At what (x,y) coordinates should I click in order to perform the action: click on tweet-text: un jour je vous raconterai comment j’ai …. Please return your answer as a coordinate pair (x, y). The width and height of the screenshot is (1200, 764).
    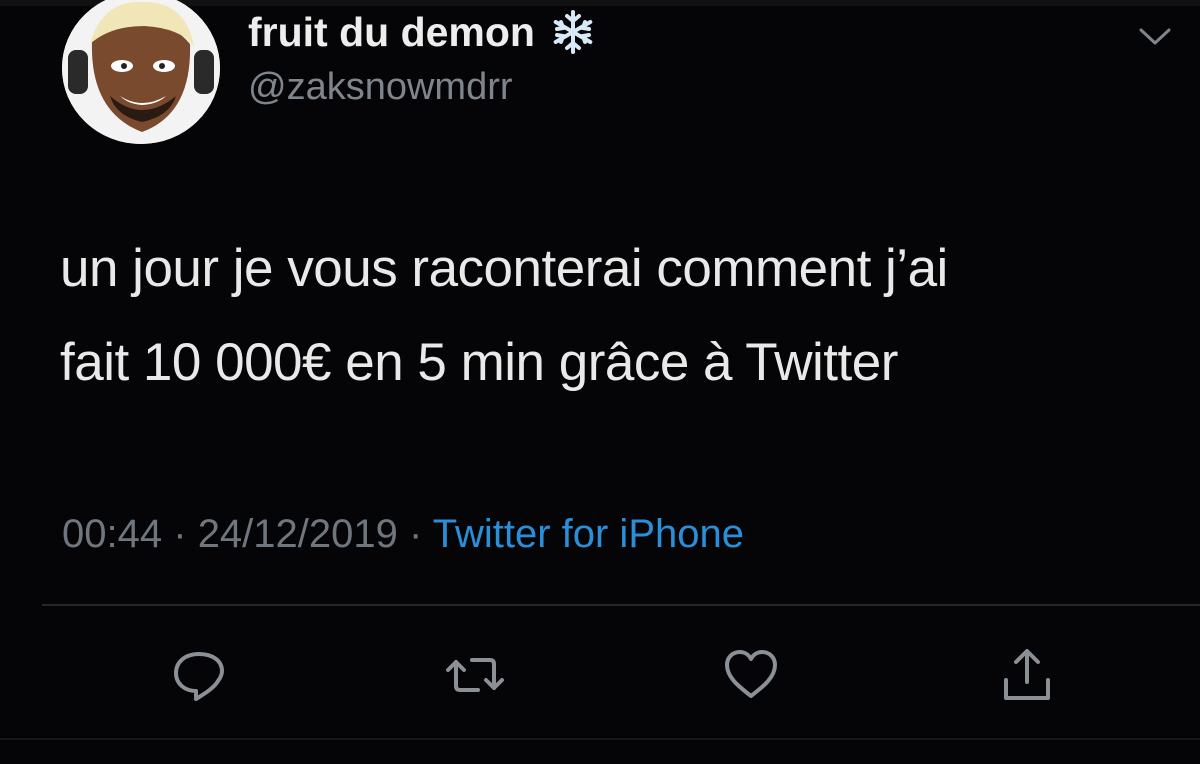
    Looking at the image, I should click on (504, 315).